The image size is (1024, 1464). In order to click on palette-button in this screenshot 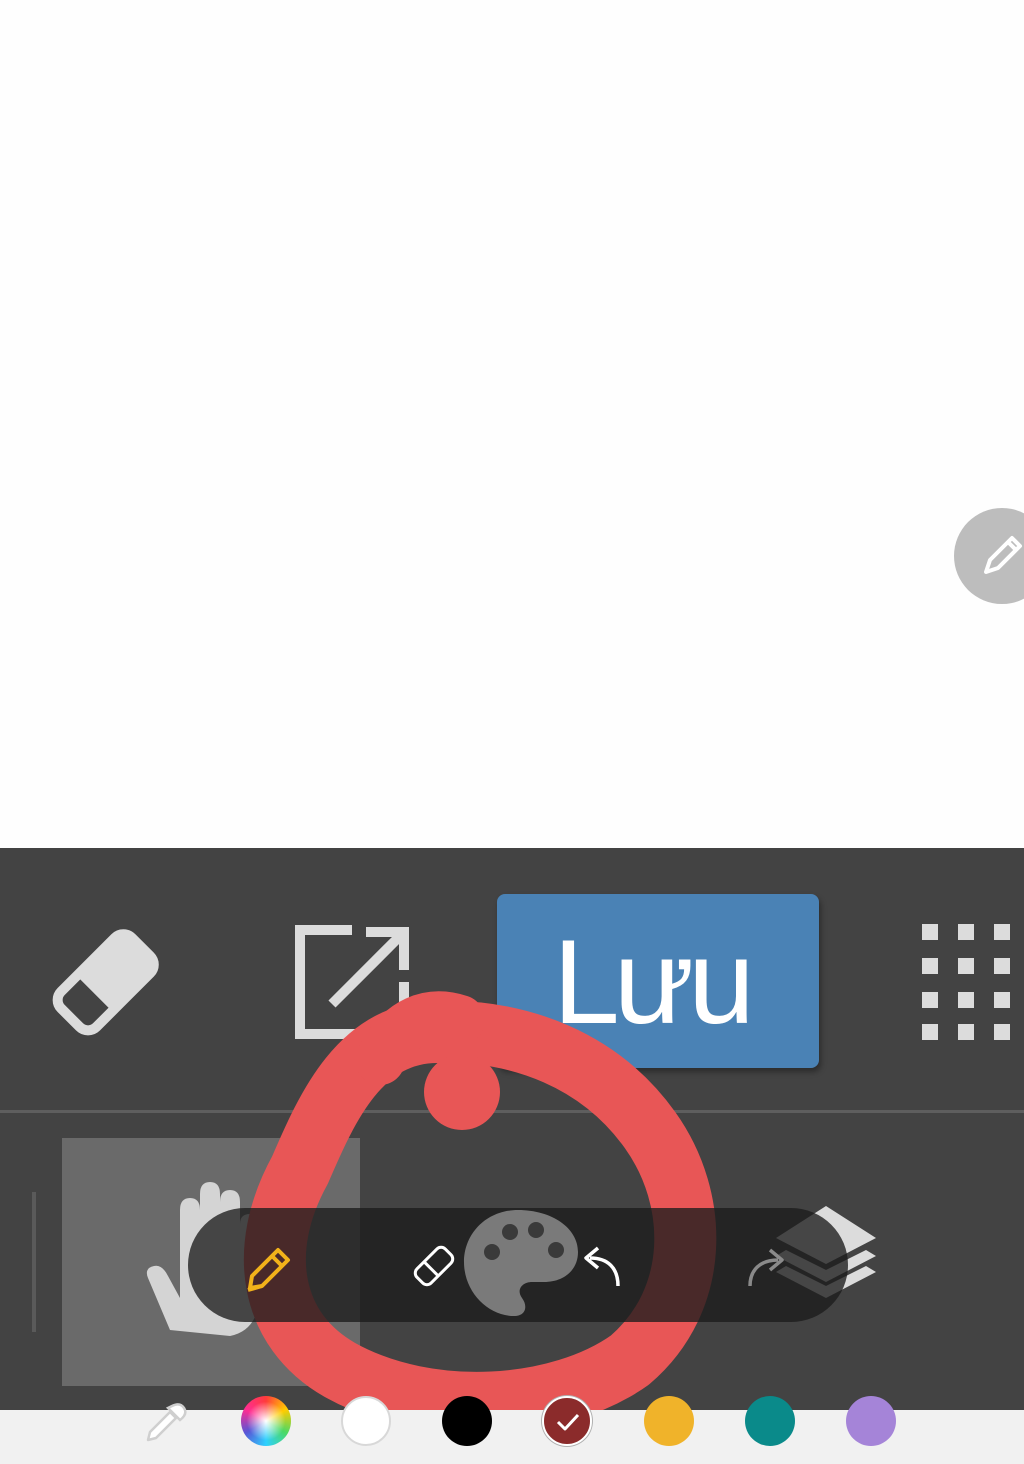, I will do `click(521, 1265)`.